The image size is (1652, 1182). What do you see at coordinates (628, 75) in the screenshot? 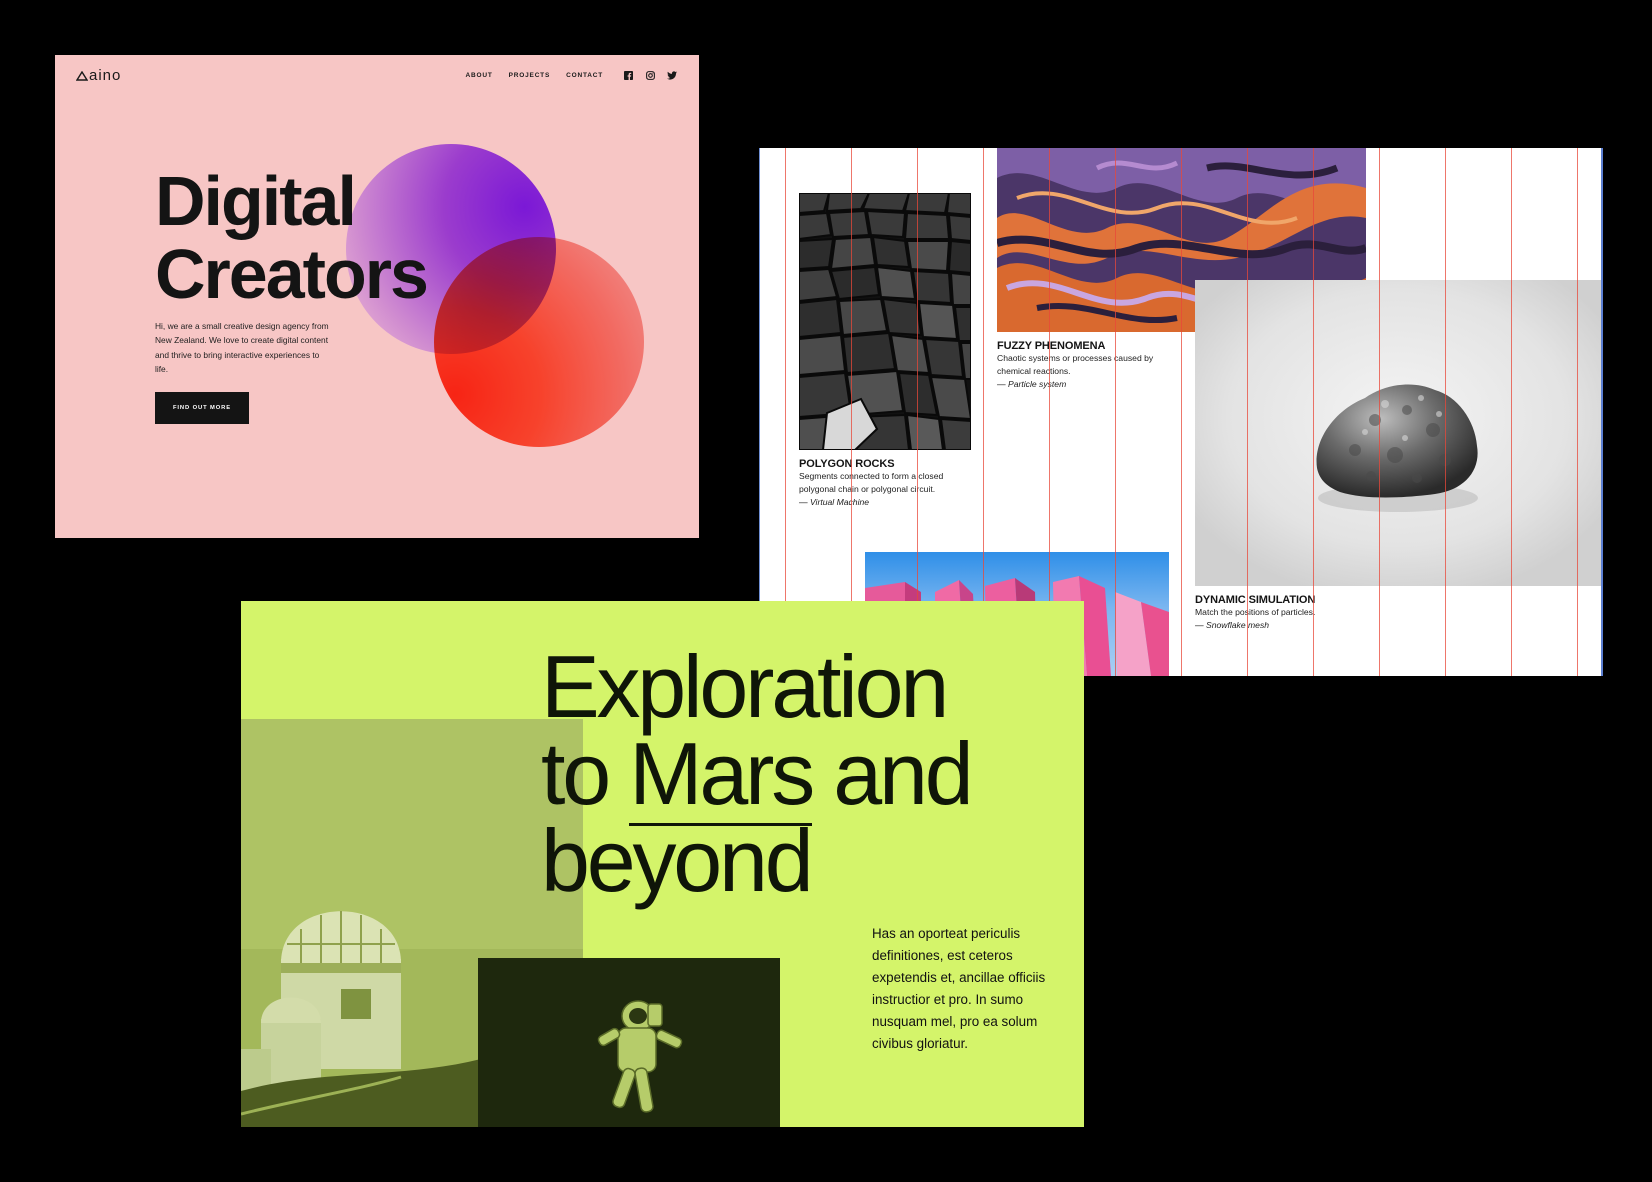
I see `facebook-icon` at bounding box center [628, 75].